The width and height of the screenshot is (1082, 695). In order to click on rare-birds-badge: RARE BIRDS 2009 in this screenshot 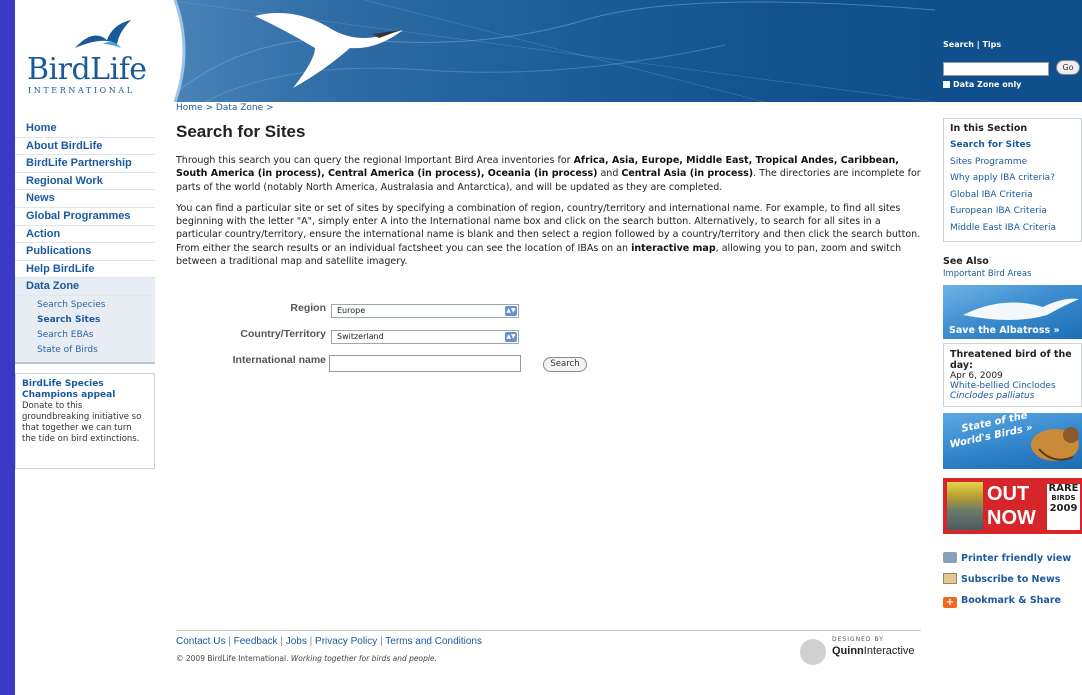, I will do `click(1063, 507)`.